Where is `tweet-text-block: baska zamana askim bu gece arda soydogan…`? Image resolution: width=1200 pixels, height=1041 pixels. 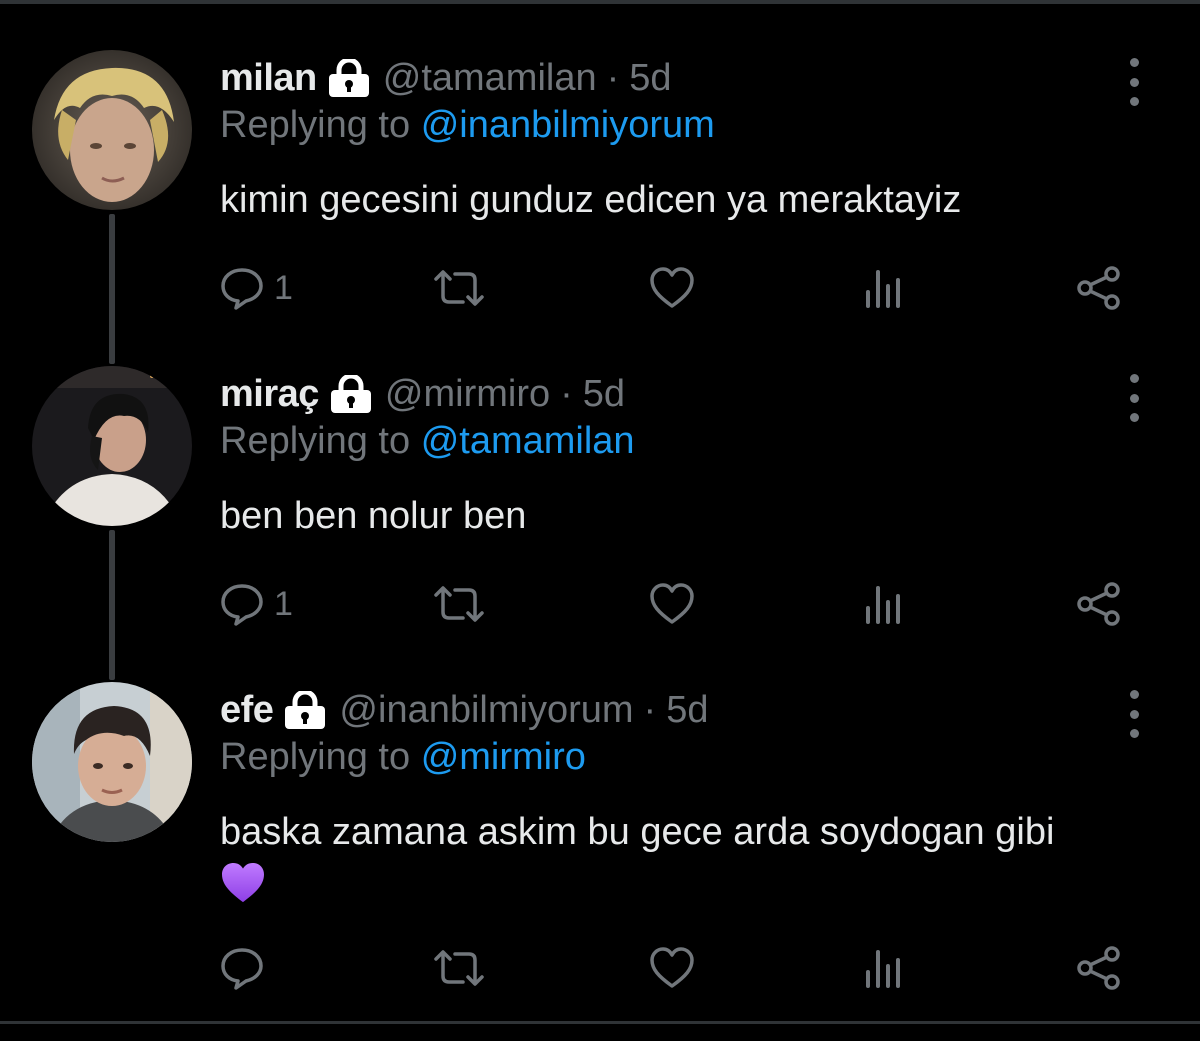 tweet-text-block: baska zamana askim bu gece arda soydogan… is located at coordinates (695, 862).